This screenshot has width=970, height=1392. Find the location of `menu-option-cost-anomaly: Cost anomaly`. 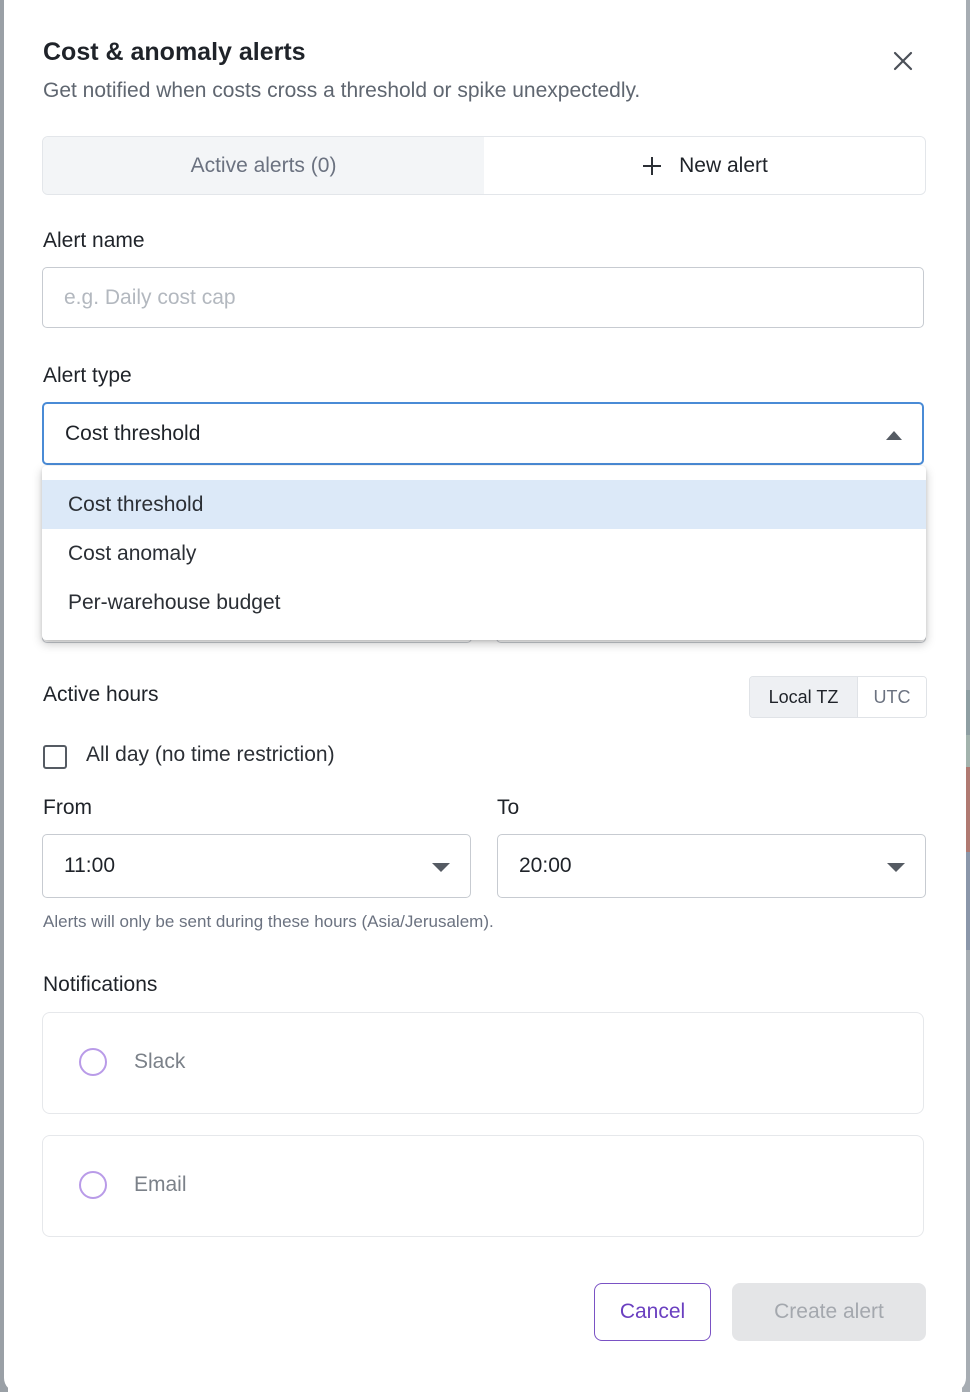

menu-option-cost-anomaly: Cost anomaly is located at coordinates (484, 553).